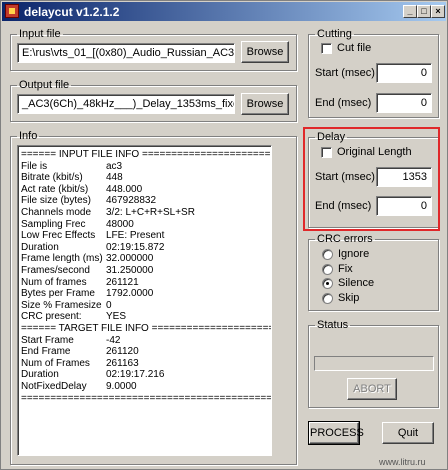  What do you see at coordinates (56, 201) in the screenshot?
I see `info-line-label: File size (bytes)` at bounding box center [56, 201].